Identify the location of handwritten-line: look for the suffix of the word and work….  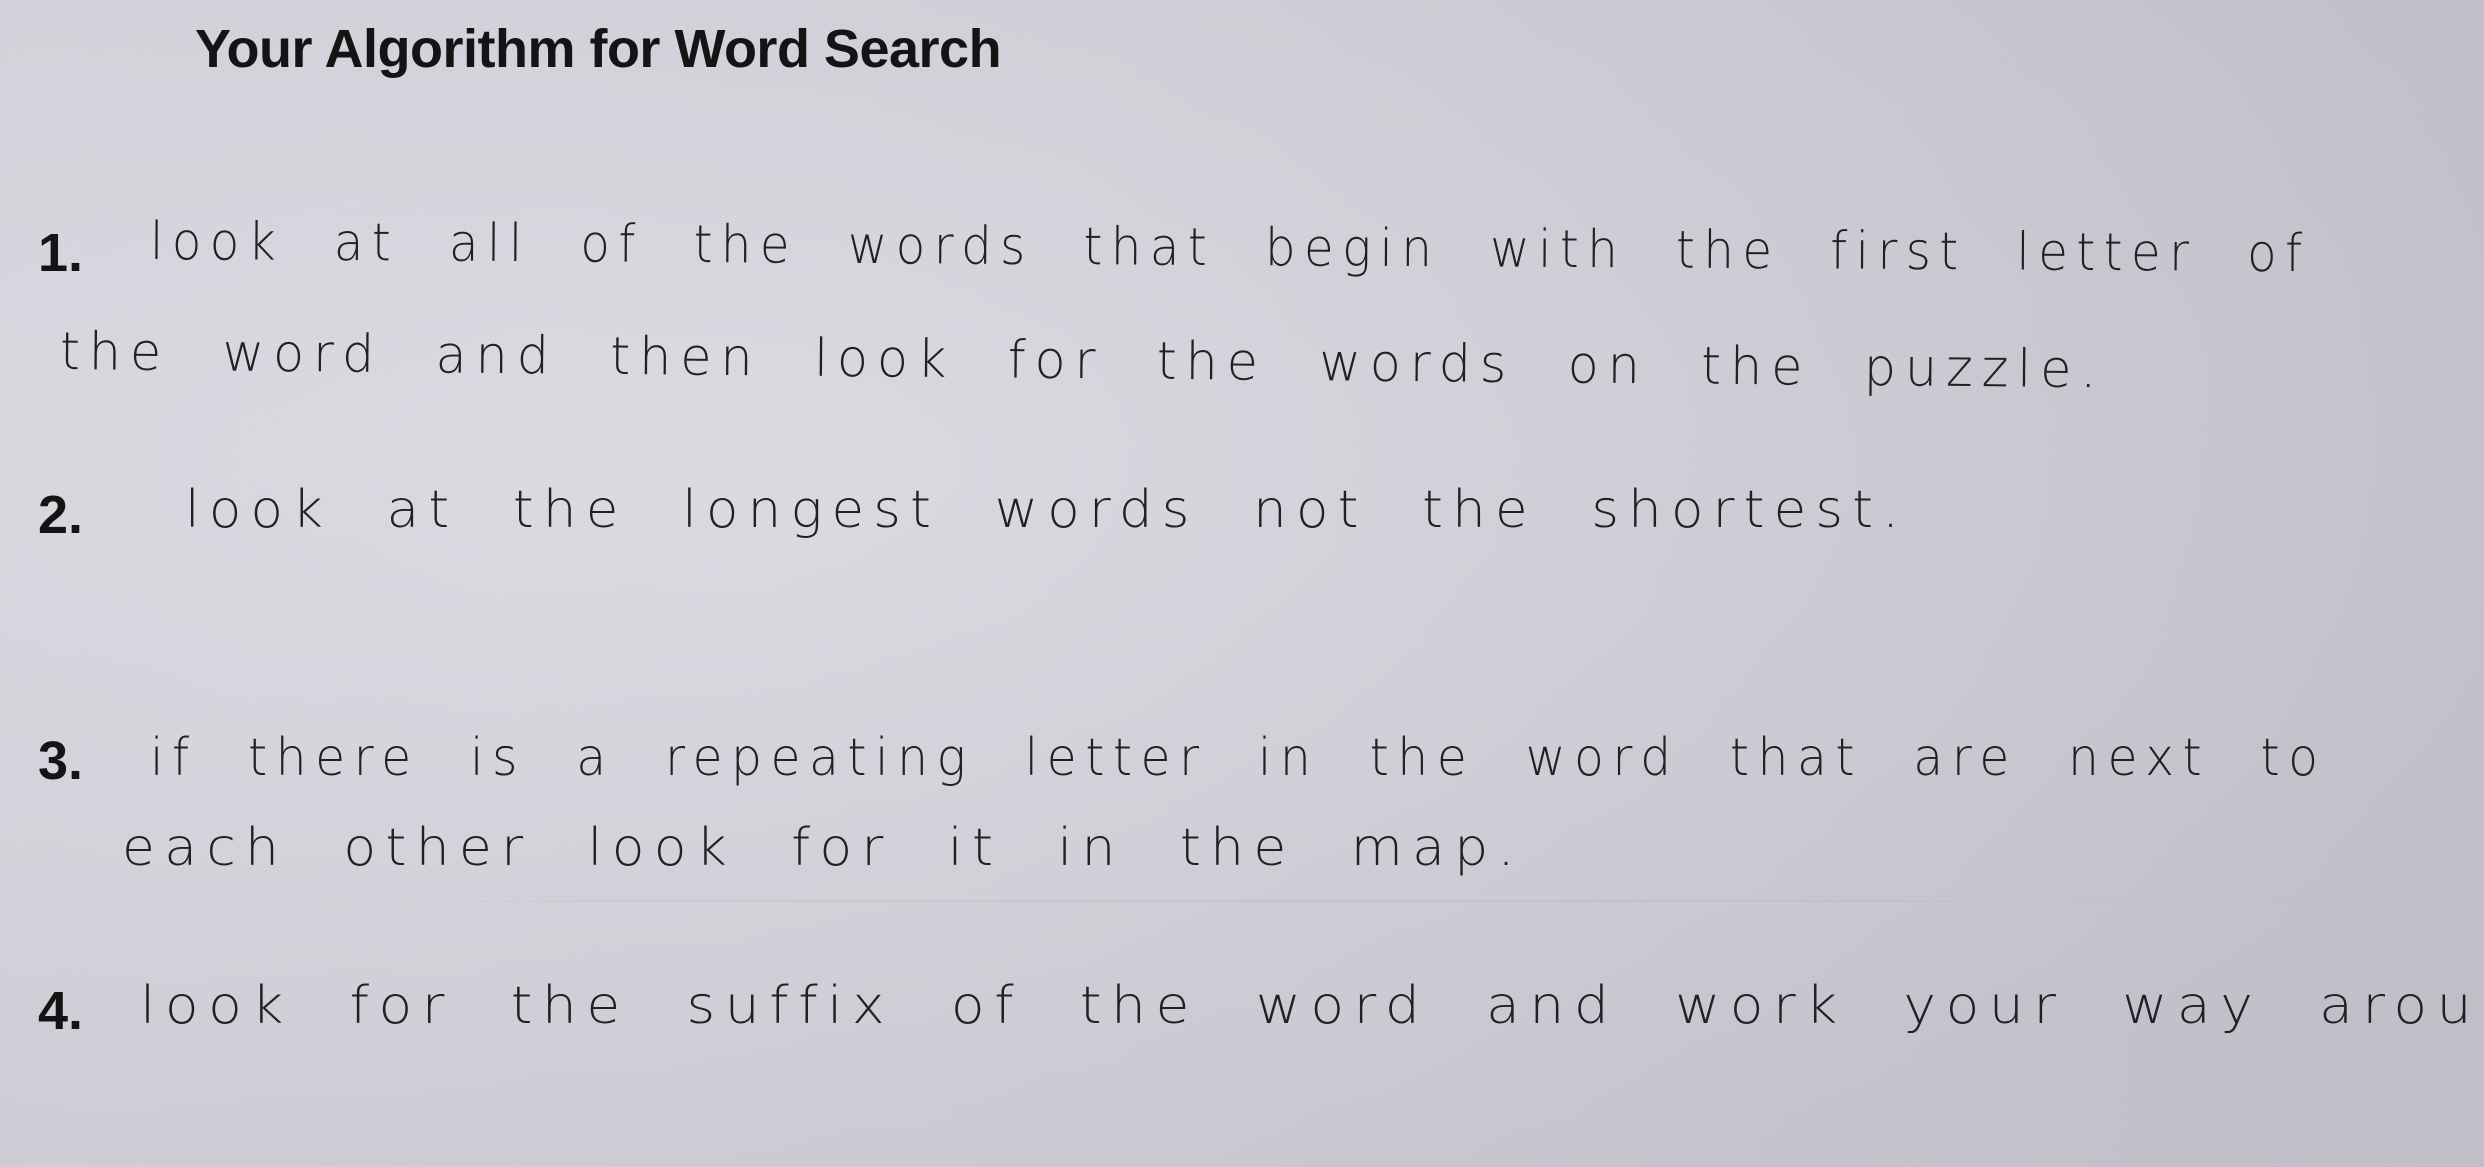
(1312, 1006).